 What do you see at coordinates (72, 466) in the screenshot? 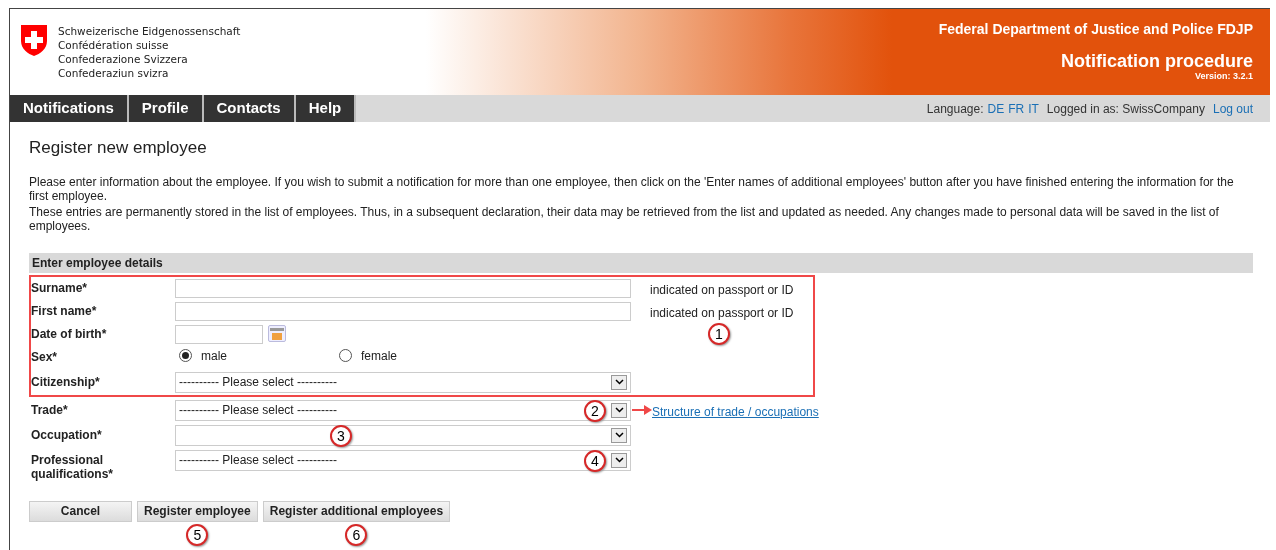
I see `field-label: Professional qualifications*` at bounding box center [72, 466].